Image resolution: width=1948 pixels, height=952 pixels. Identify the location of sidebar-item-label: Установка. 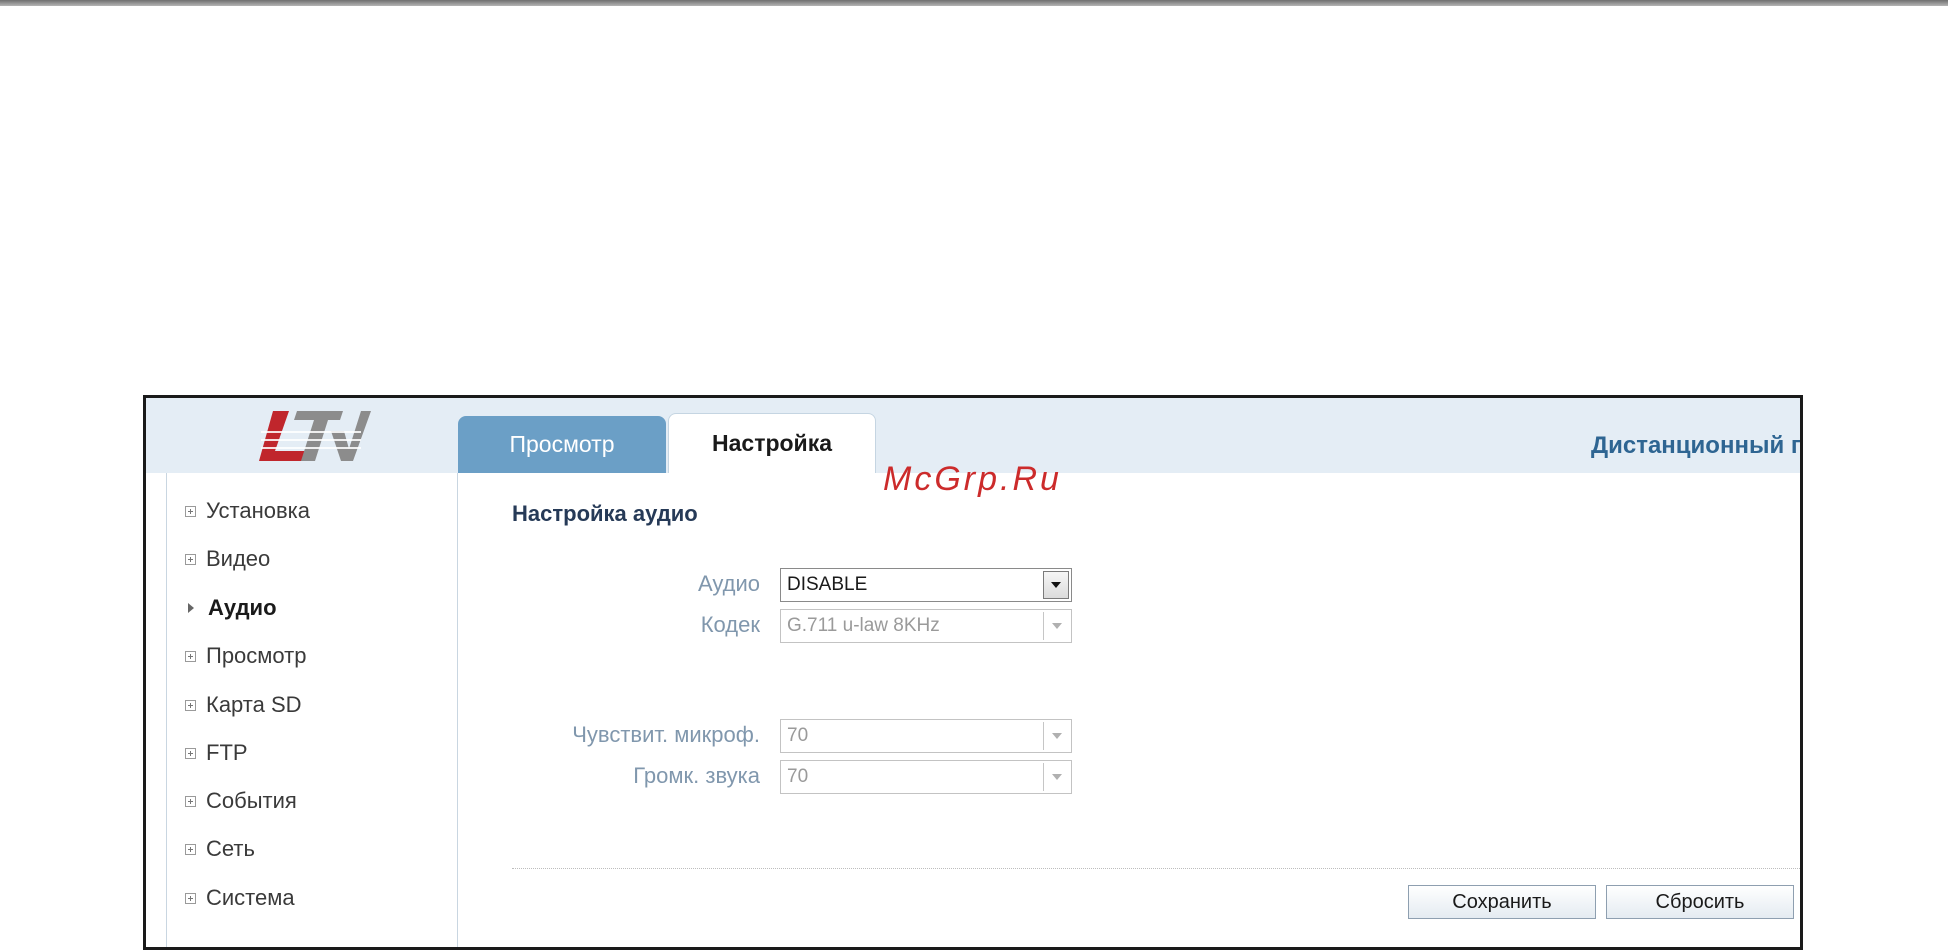
(258, 510).